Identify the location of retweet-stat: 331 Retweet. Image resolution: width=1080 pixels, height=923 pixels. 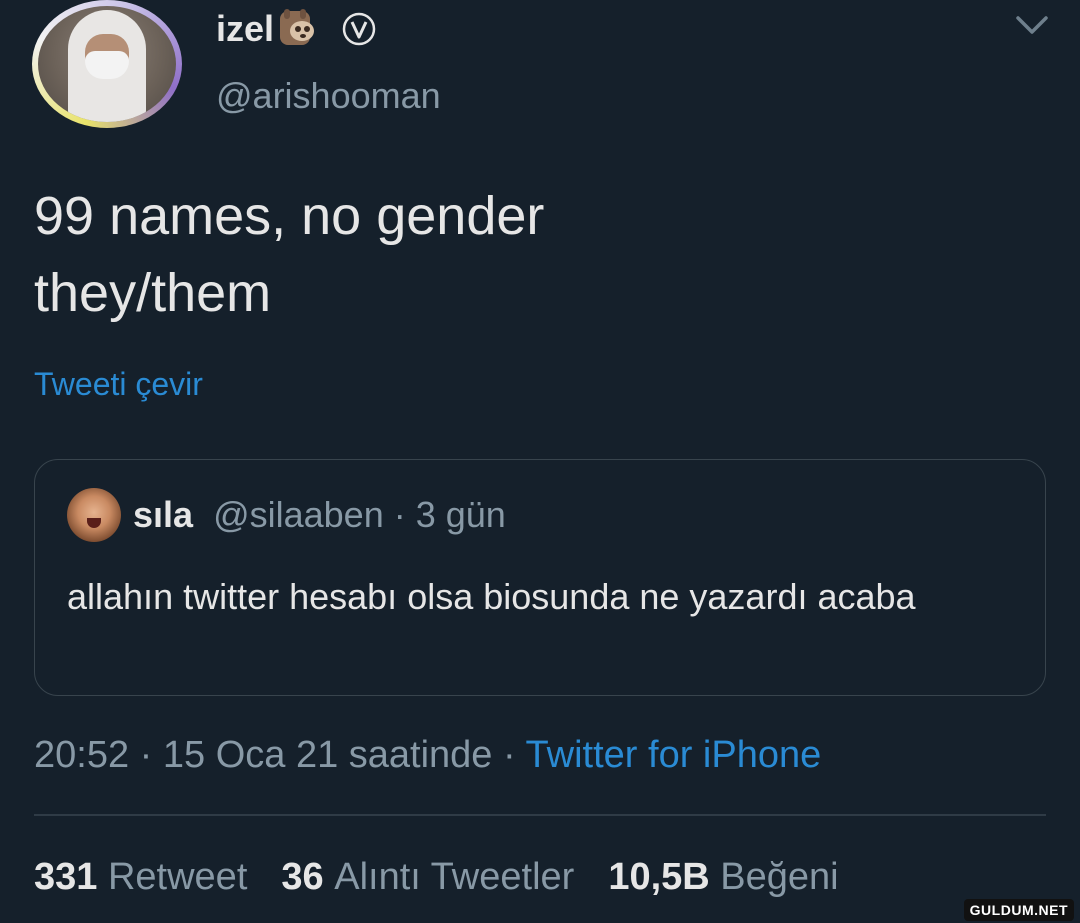
(140, 877).